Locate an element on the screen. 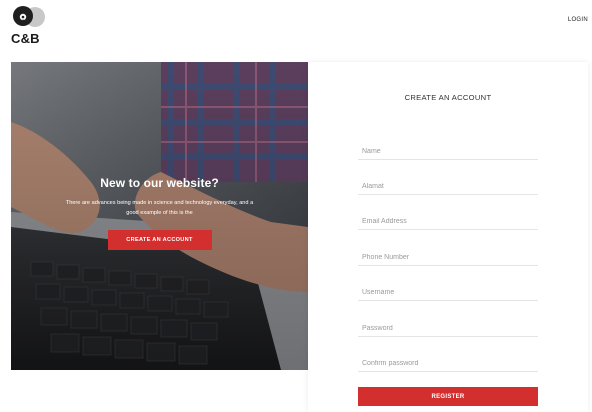 The width and height of the screenshot is (592, 412). logo-text: C&B is located at coordinates (25, 38).